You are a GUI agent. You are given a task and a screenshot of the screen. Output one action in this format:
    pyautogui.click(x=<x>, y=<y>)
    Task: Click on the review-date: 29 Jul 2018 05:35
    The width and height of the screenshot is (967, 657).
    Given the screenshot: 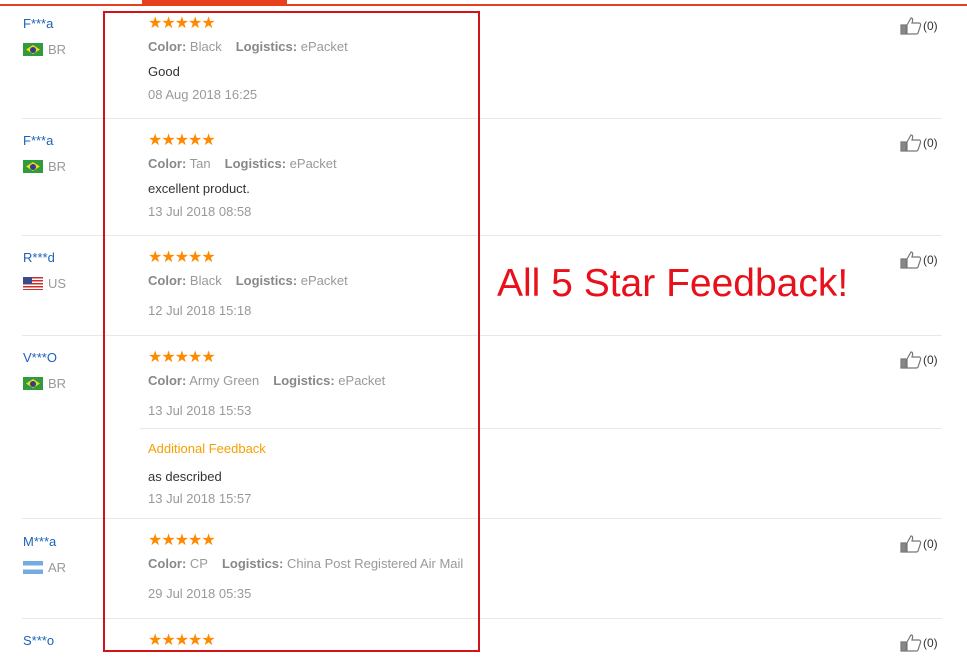 What is the action you would take?
    pyautogui.click(x=200, y=593)
    